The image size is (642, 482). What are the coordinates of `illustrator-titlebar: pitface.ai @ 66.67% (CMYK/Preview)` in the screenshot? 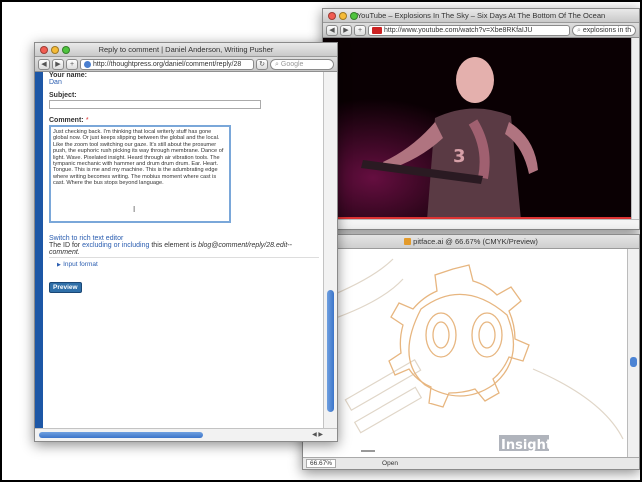 It's located at (471, 242).